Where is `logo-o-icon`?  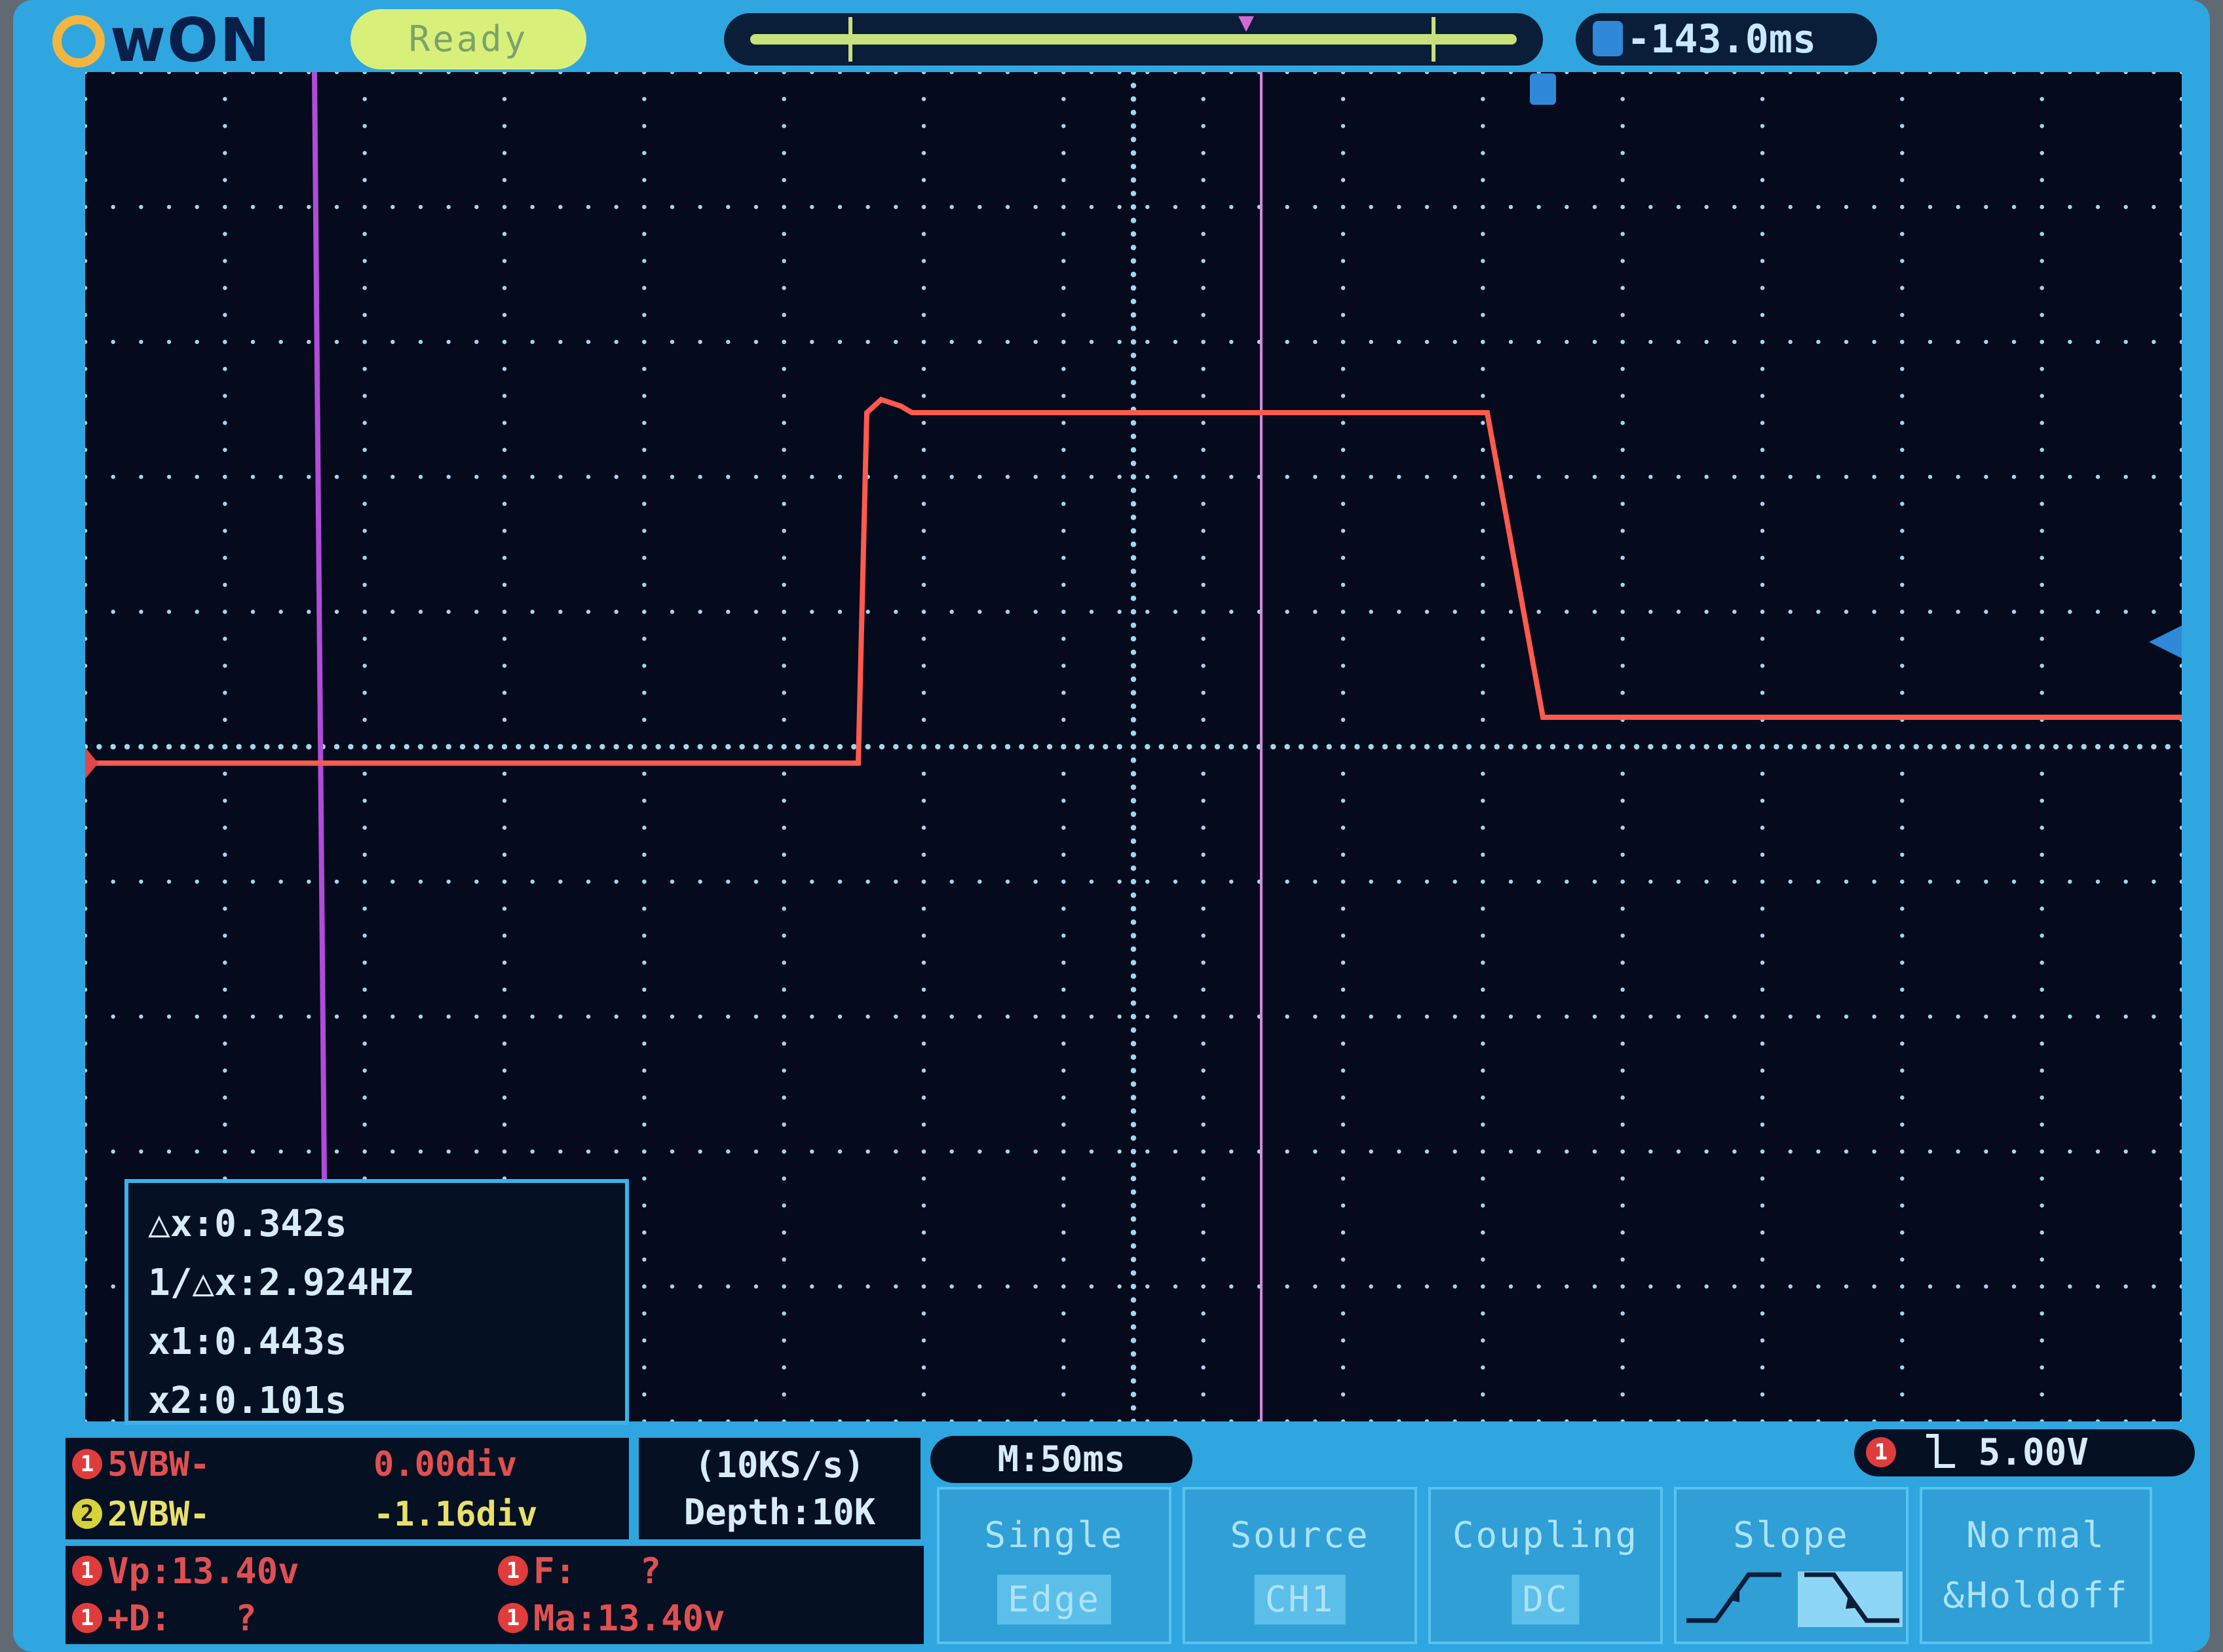
logo-o-icon is located at coordinates (78, 40).